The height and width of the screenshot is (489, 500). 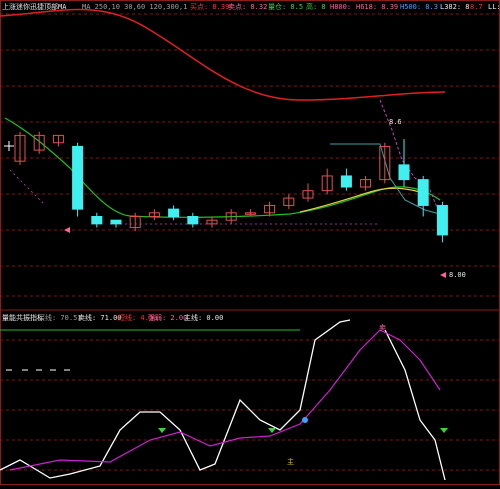 What do you see at coordinates (455, 7) in the screenshot?
I see `header-label-h: L382: 8` at bounding box center [455, 7].